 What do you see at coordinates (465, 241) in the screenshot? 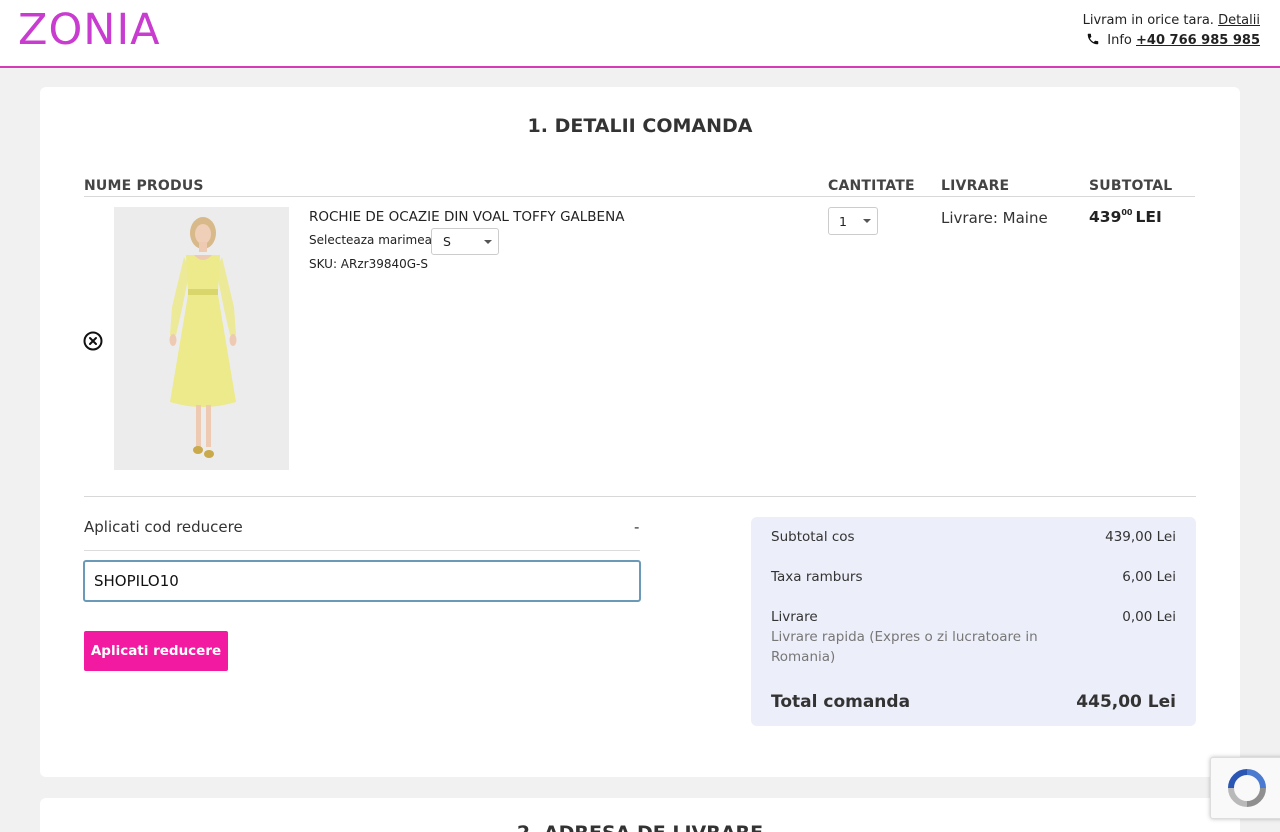
I see `size-select: S` at bounding box center [465, 241].